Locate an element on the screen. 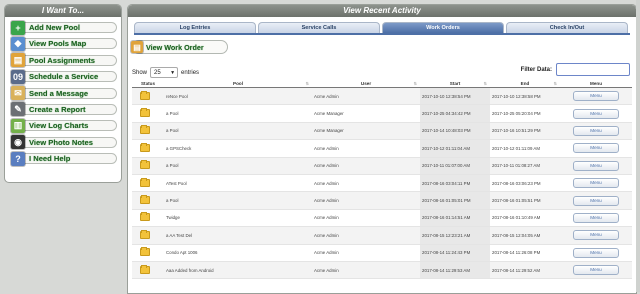 Image resolution: width=640 pixels, height=294 pixels. action-label: View Log Charts is located at coordinates (59, 126).